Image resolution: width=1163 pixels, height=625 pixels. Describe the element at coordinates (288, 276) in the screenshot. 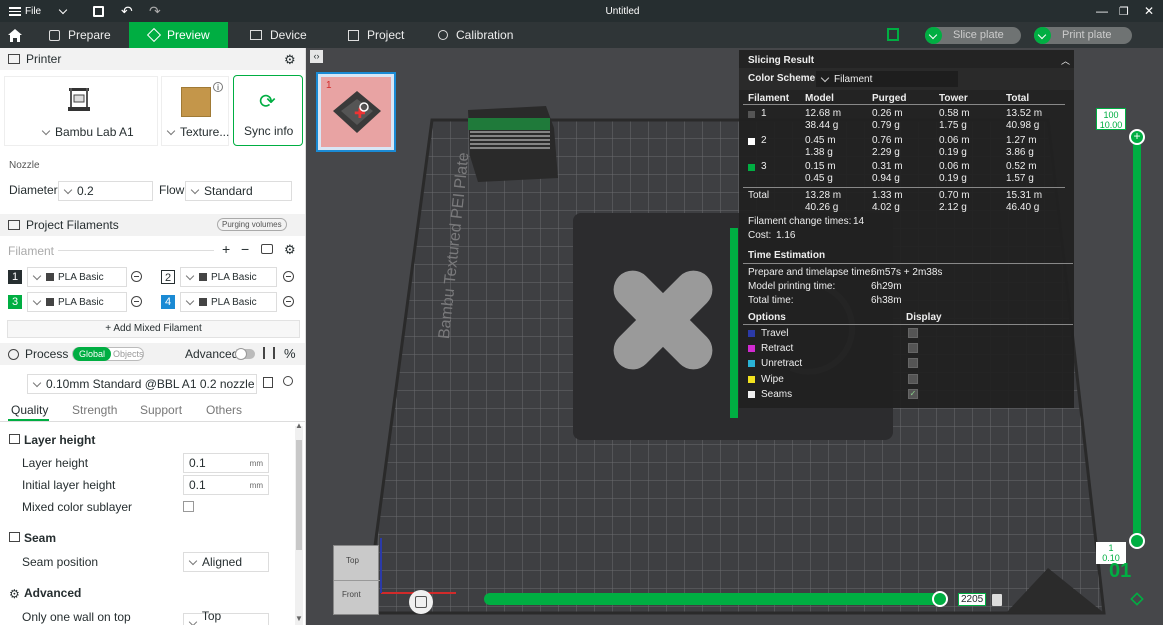

I see `remove-filament-2-icon` at that location.